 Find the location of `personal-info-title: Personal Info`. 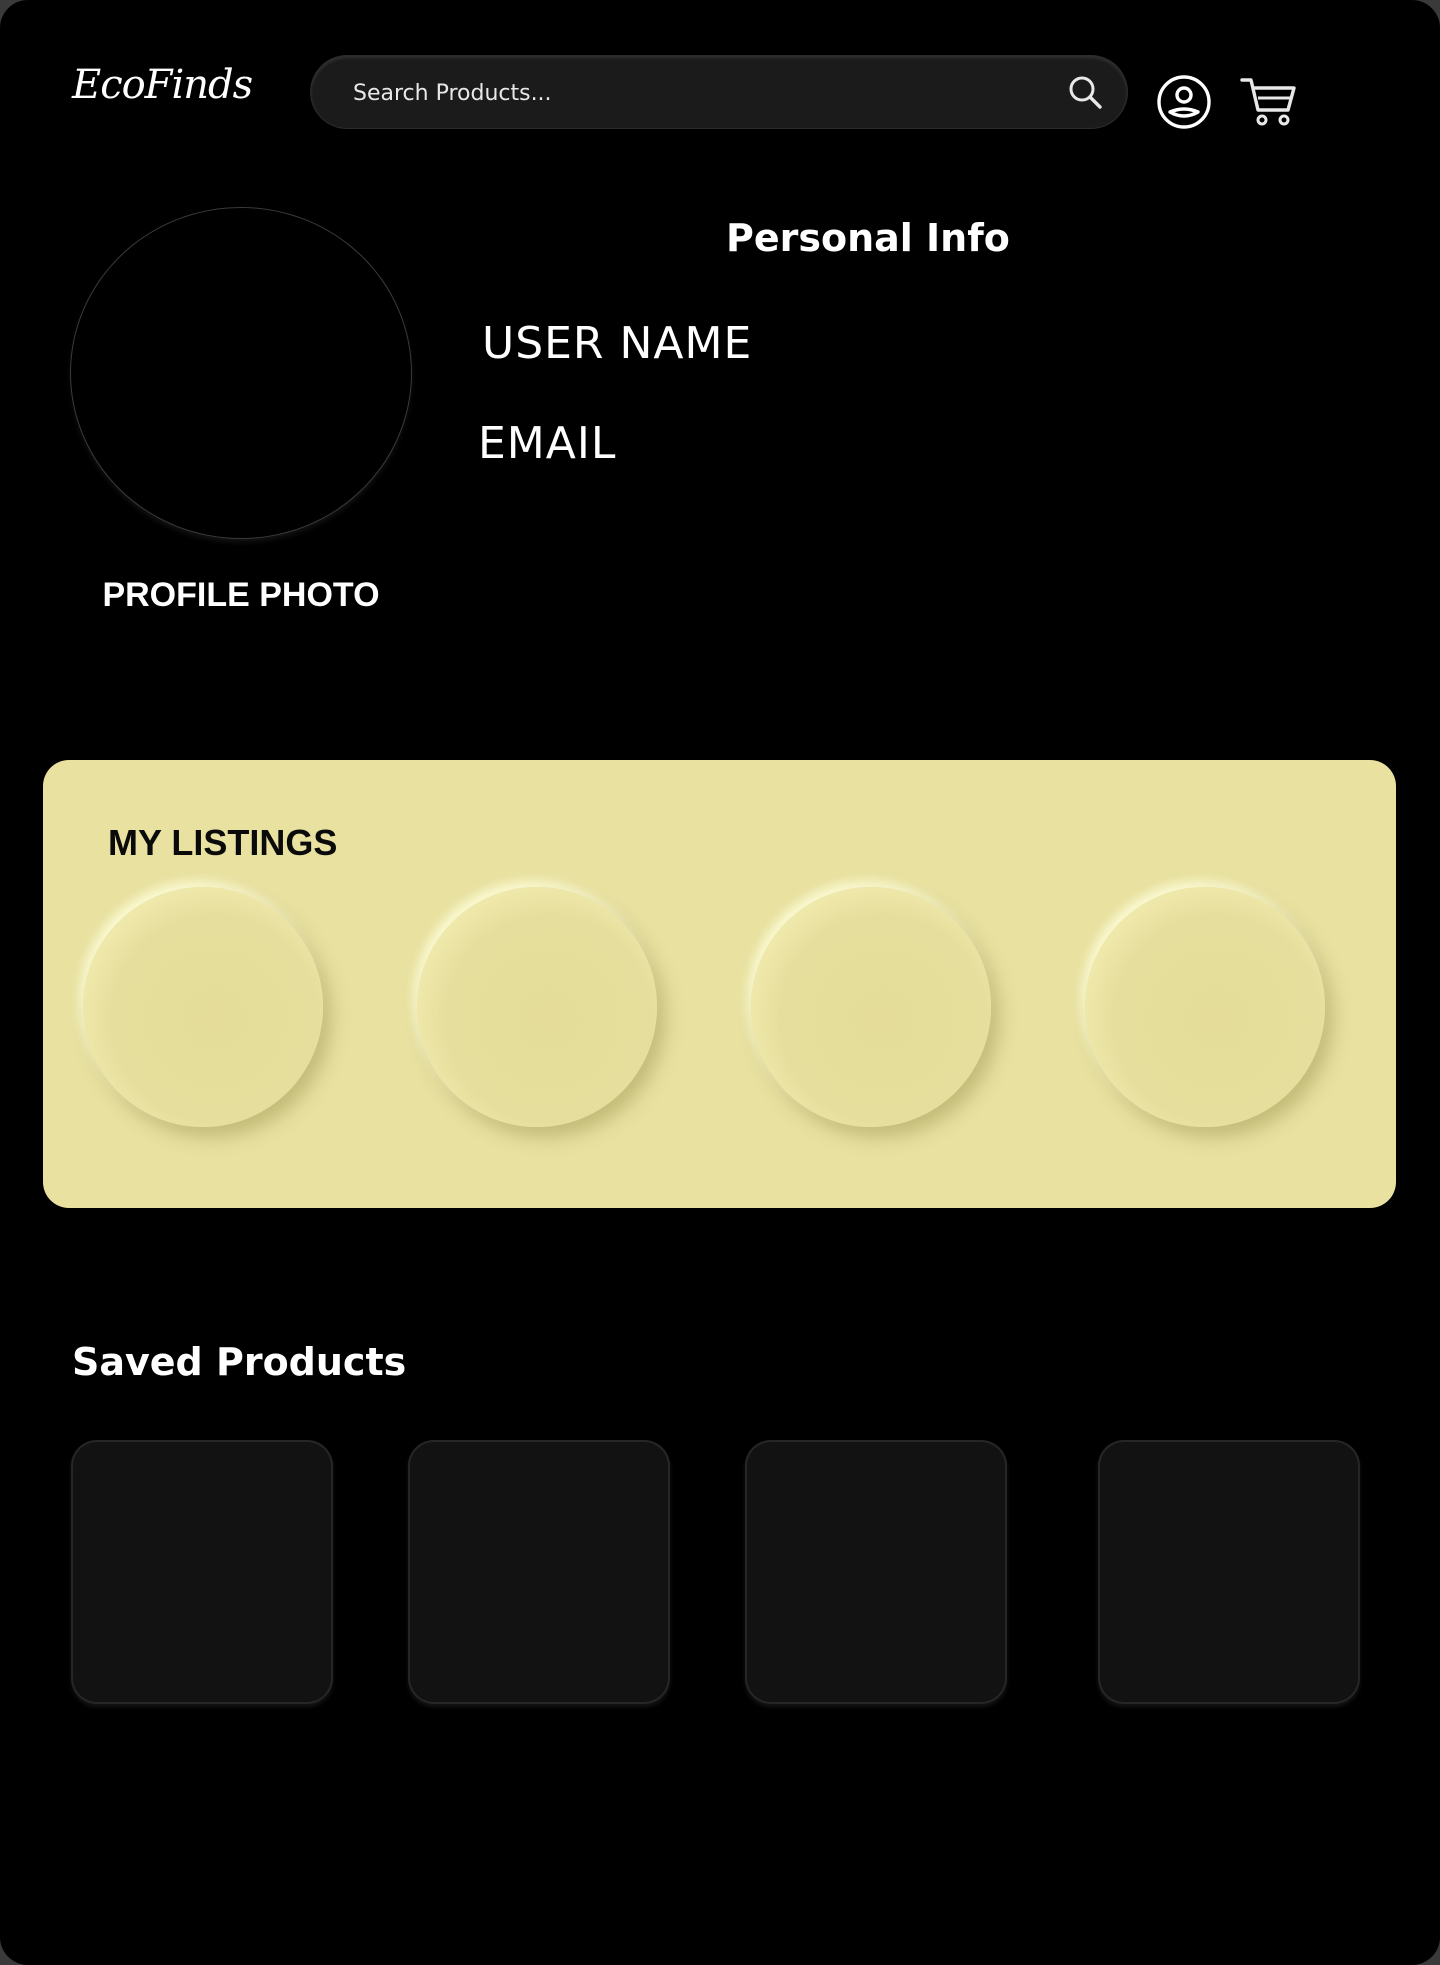

personal-info-title: Personal Info is located at coordinates (868, 238).